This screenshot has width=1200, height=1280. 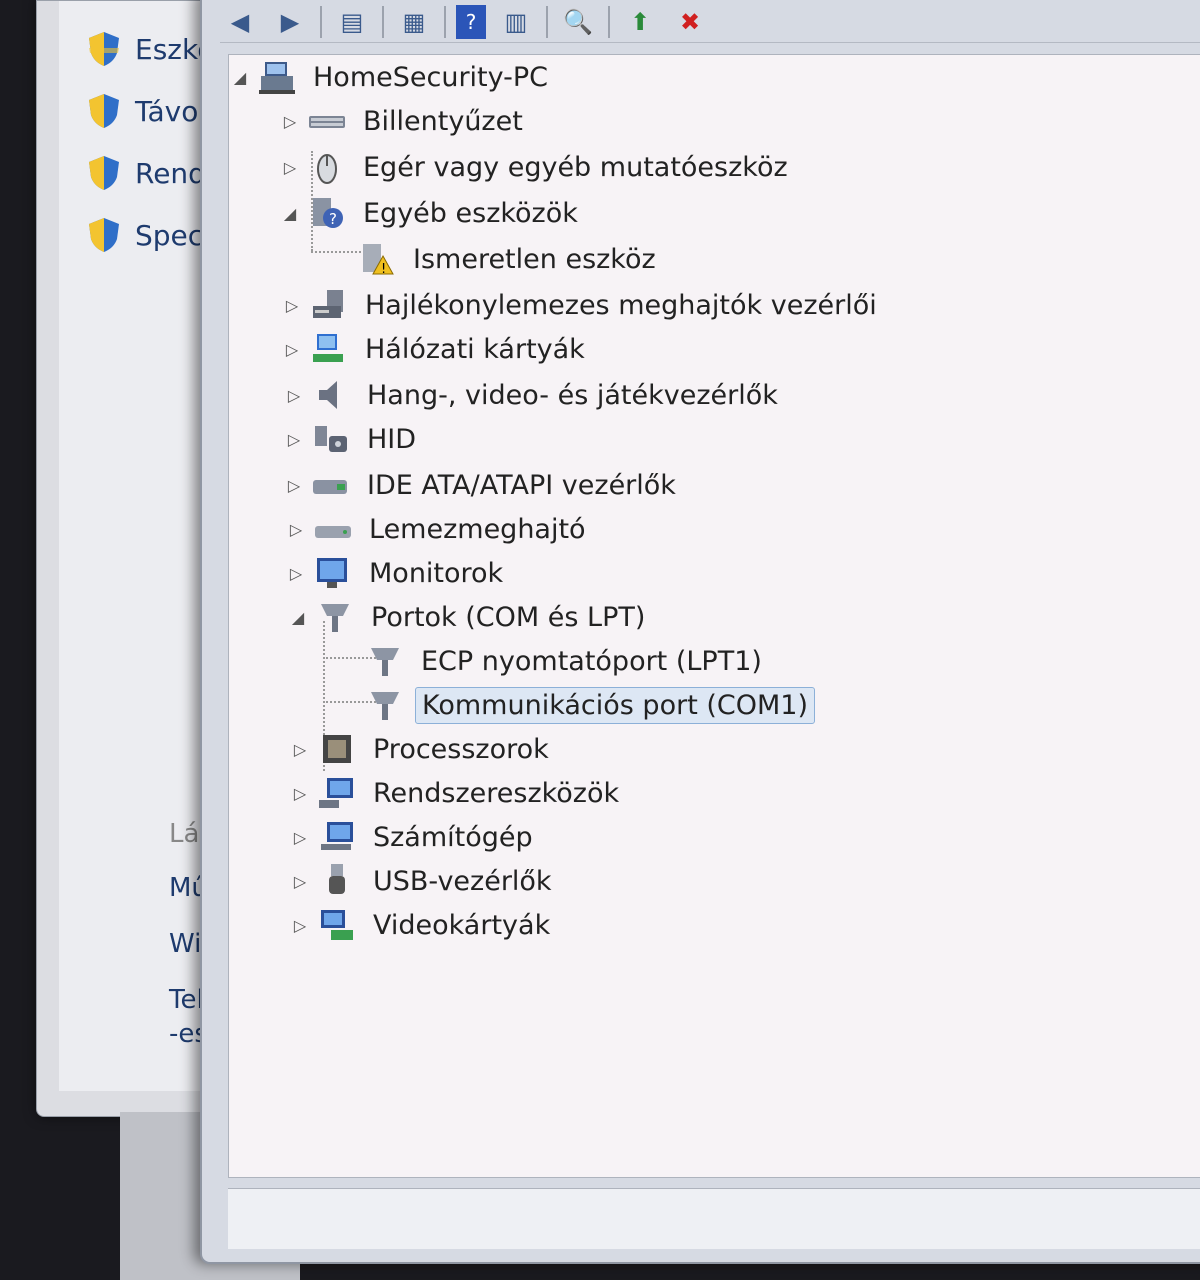 I want to click on tree-item-usb-controllers: ▷ USB-vezérlők, so click(x=423, y=881).